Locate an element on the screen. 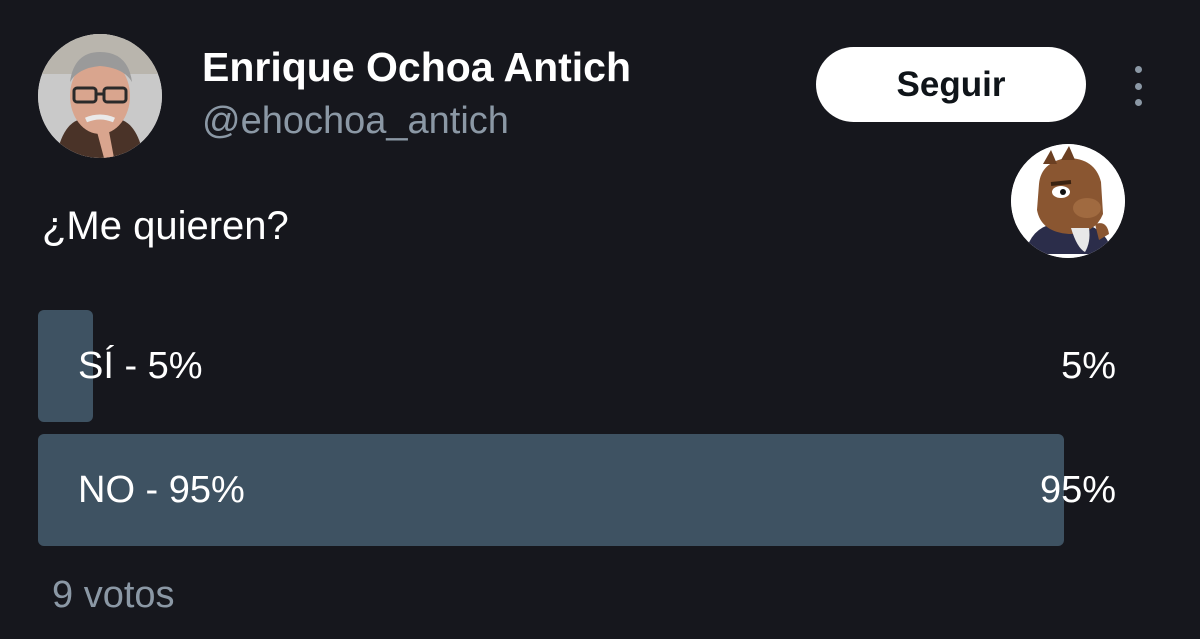 The image size is (1200, 639). more-options-icon is located at coordinates (1138, 86).